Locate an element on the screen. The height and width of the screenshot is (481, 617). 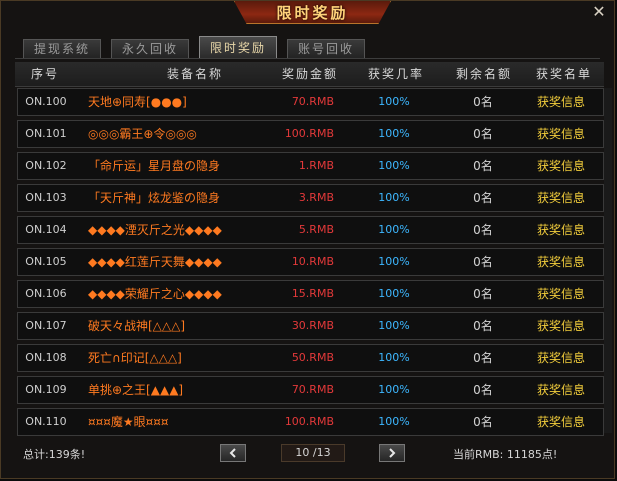
table-row: ON.101 ◎◎◎霸王⊕令◎◎◎ 100.RMB 100% 0名 获奖信息 is located at coordinates (310, 134).